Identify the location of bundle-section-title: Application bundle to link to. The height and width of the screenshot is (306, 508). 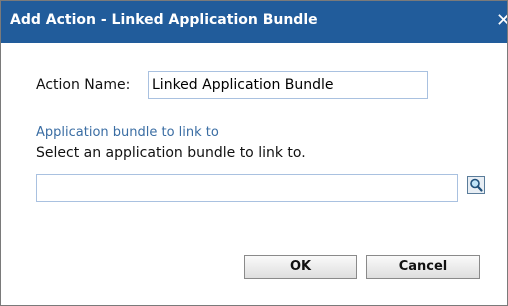
(127, 132).